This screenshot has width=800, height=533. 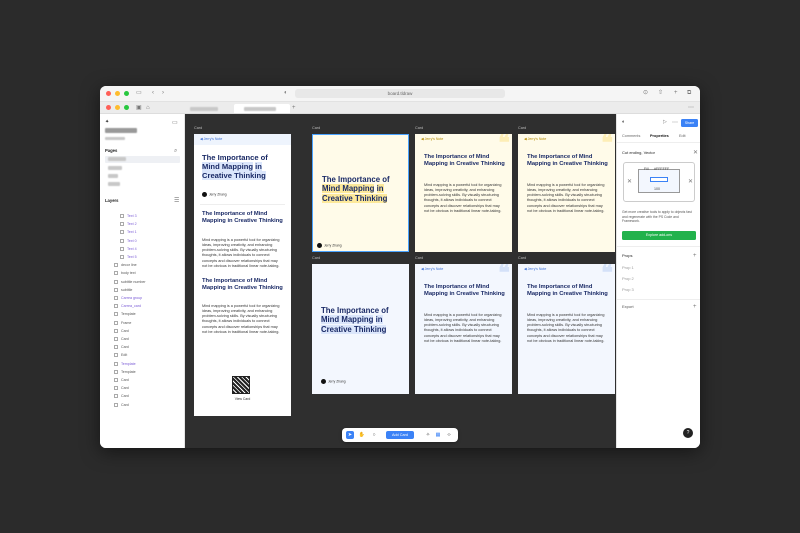 What do you see at coordinates (400, 435) in the screenshot?
I see `add-card-button: Add Card` at bounding box center [400, 435].